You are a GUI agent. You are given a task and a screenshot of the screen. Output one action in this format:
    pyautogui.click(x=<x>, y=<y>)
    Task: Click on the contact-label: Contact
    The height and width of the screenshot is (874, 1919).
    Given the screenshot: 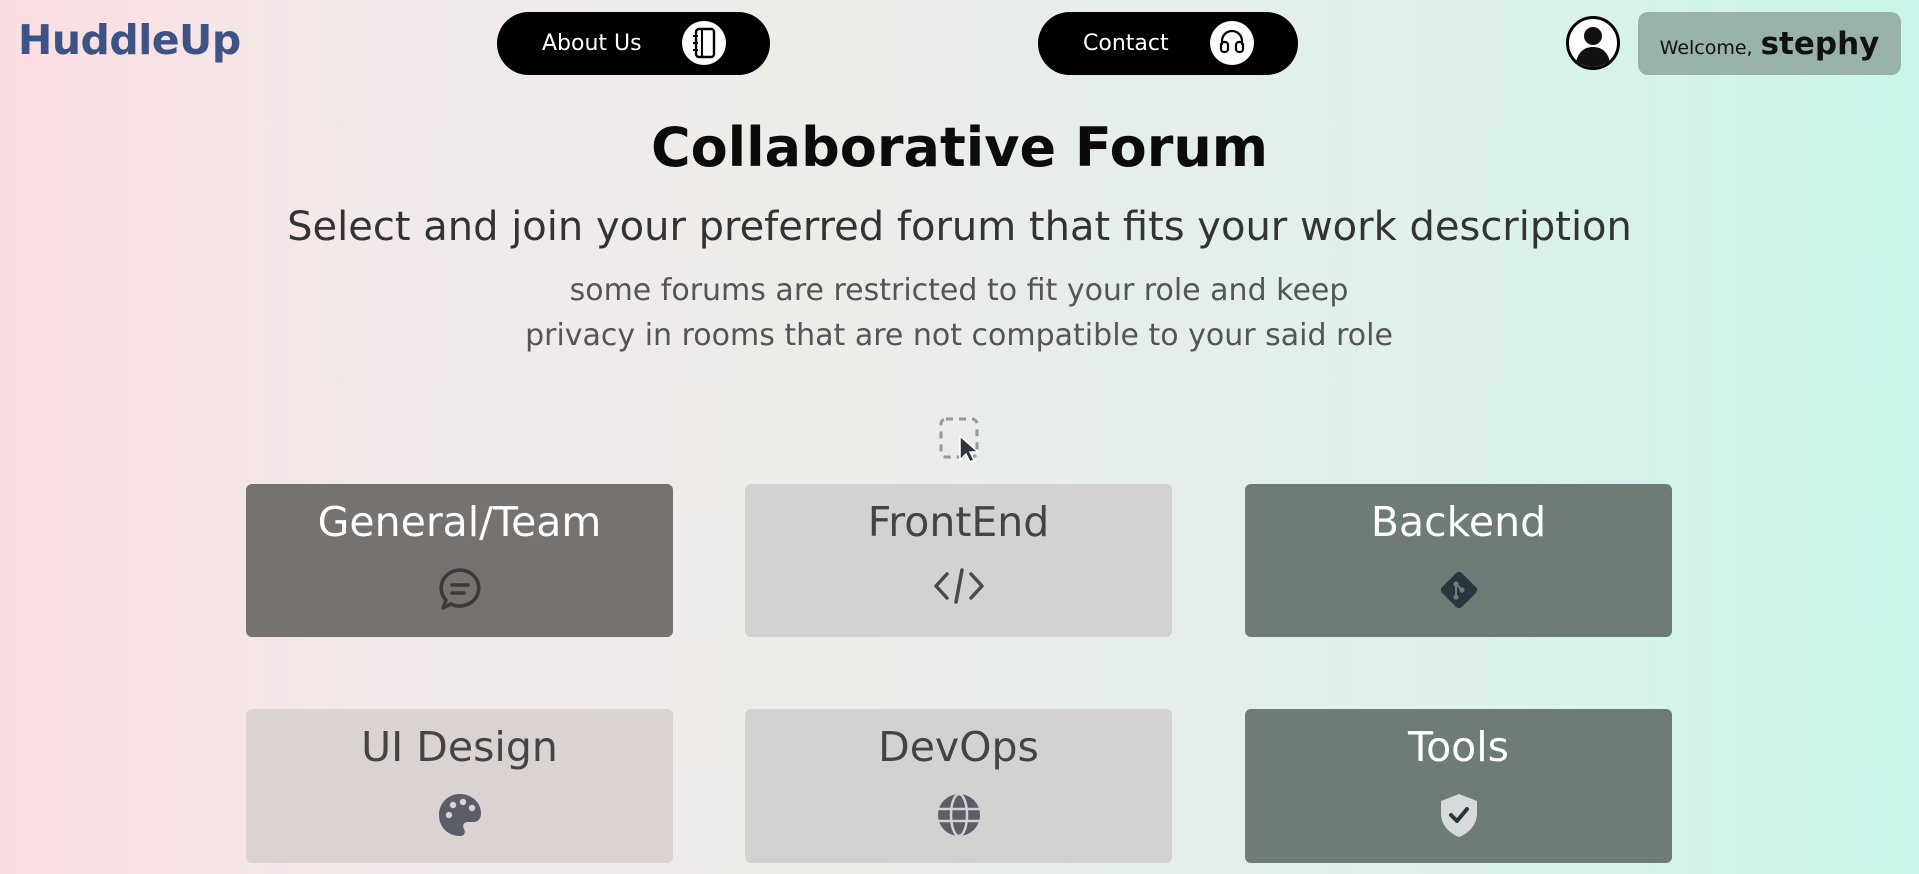 What is the action you would take?
    pyautogui.click(x=1126, y=43)
    